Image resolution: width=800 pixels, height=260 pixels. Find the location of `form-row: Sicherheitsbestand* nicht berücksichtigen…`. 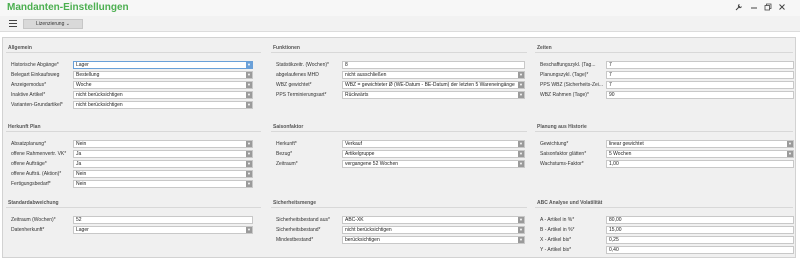

form-row: Sicherheitsbestand* nicht berücksichtigen… is located at coordinates (400, 230).